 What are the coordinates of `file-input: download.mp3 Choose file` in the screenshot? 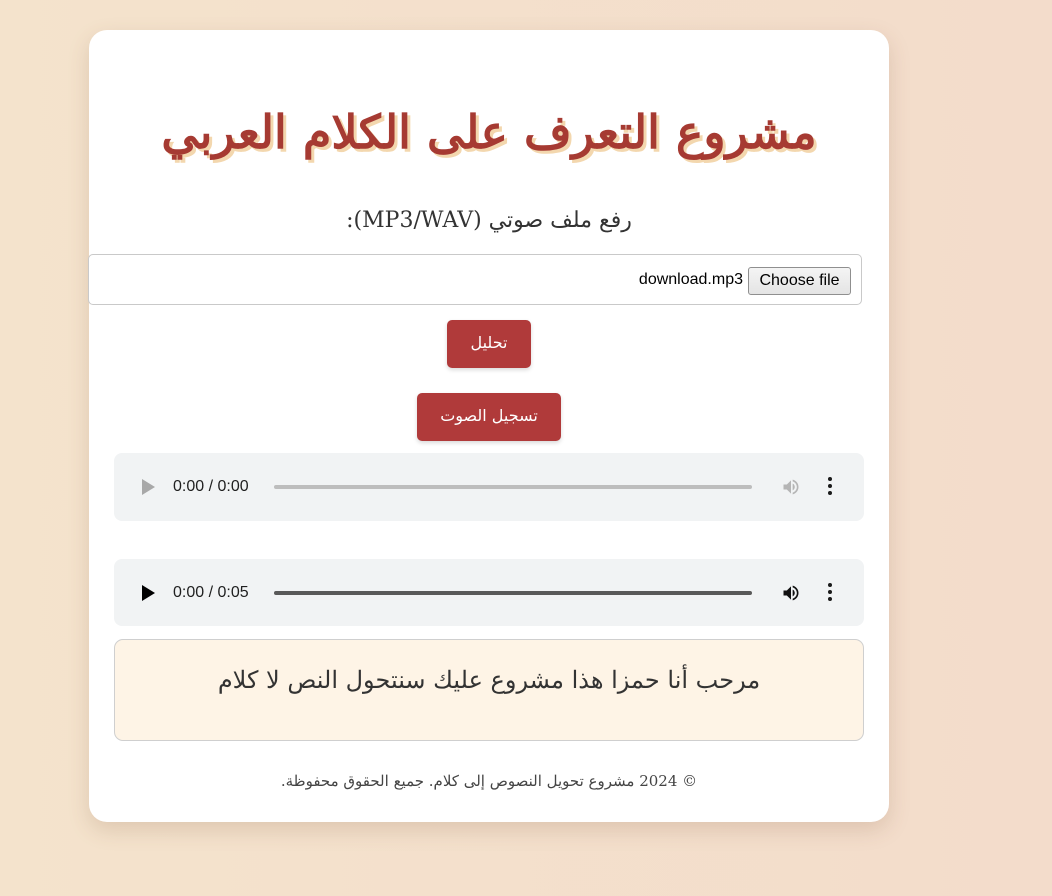 It's located at (475, 279).